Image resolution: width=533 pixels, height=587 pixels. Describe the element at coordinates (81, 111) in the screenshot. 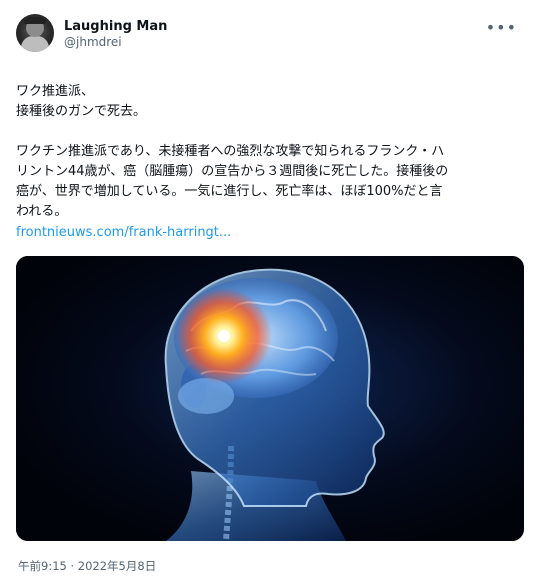

I see `tweet-line: 接種後のガンで死去。` at that location.